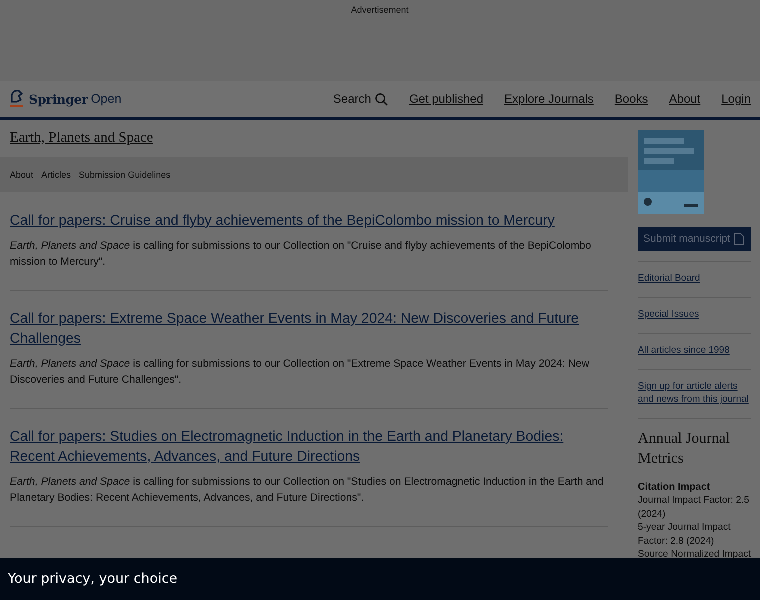 The image size is (760, 600). Describe the element at coordinates (669, 278) in the screenshot. I see `sidebar-link: Editorial Board` at that location.